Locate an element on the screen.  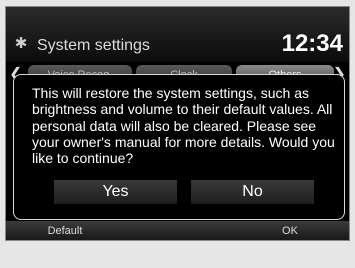
default-button: Default is located at coordinates (65, 230).